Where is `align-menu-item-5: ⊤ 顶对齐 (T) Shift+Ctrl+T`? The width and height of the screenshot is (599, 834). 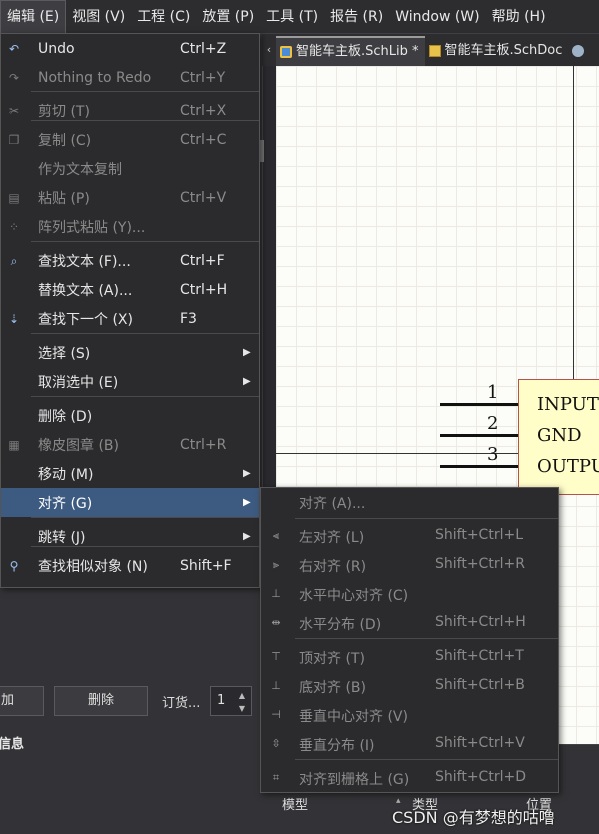
align-menu-item-5: ⊤ 顶对齐 (T) Shift+Ctrl+T is located at coordinates (409, 657).